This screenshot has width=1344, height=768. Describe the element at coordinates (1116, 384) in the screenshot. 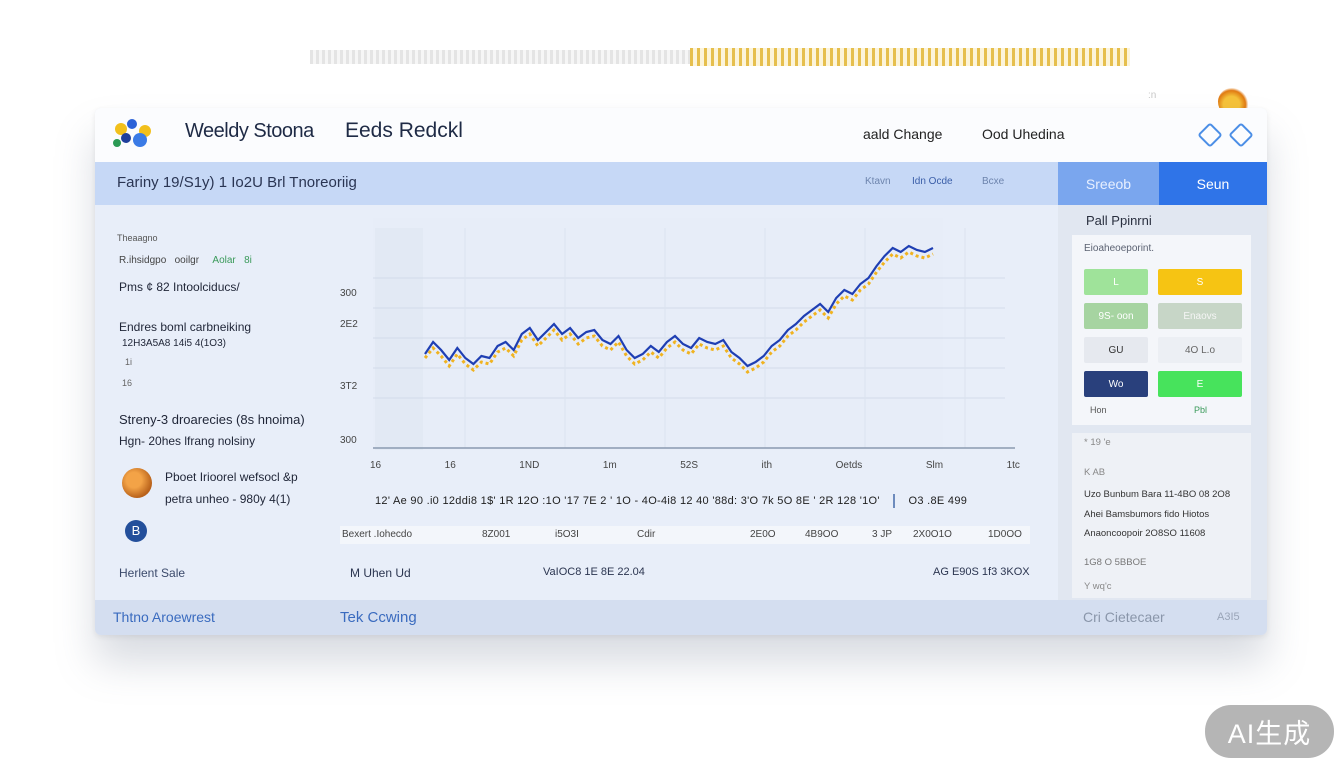

I see `tile-button: Wo` at that location.